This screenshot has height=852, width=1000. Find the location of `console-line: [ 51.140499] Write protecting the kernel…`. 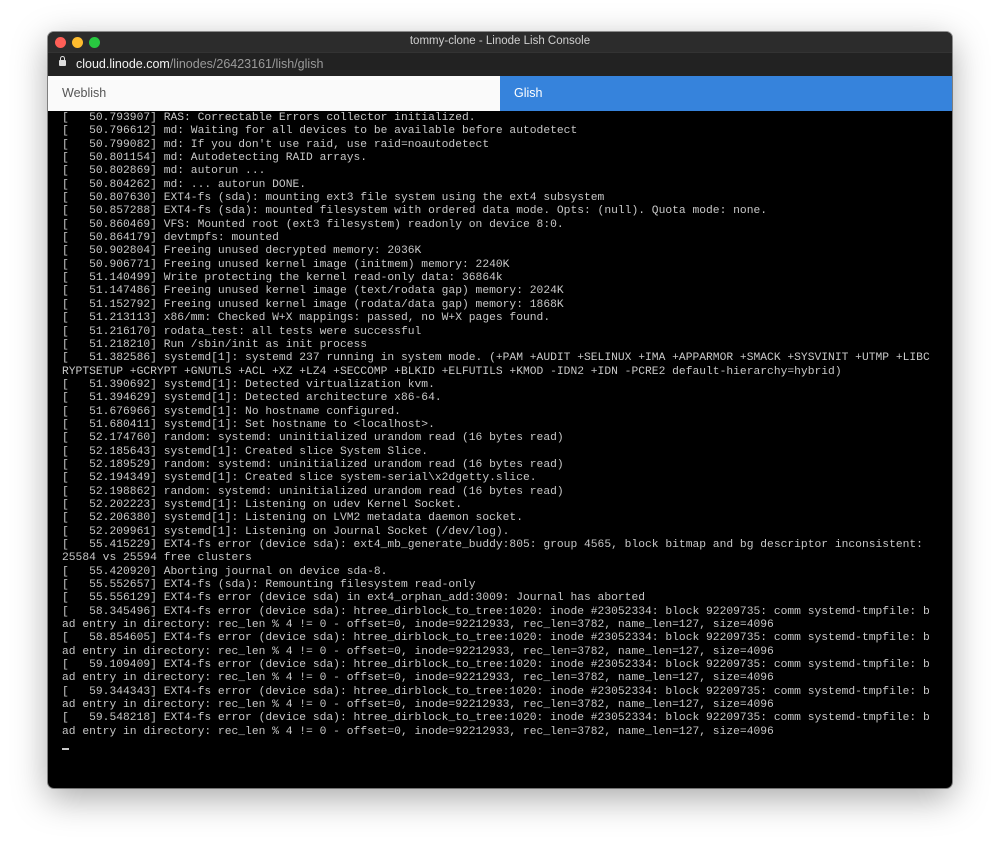

console-line: [ 51.140499] Write protecting the kernel… is located at coordinates (282, 278).